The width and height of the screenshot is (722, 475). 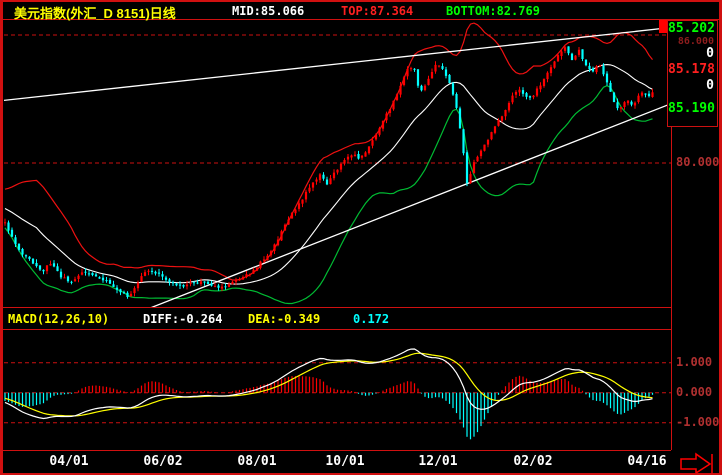 What do you see at coordinates (694, 391) in the screenshot?
I see `macd-axis-label: 0.000` at bounding box center [694, 391].